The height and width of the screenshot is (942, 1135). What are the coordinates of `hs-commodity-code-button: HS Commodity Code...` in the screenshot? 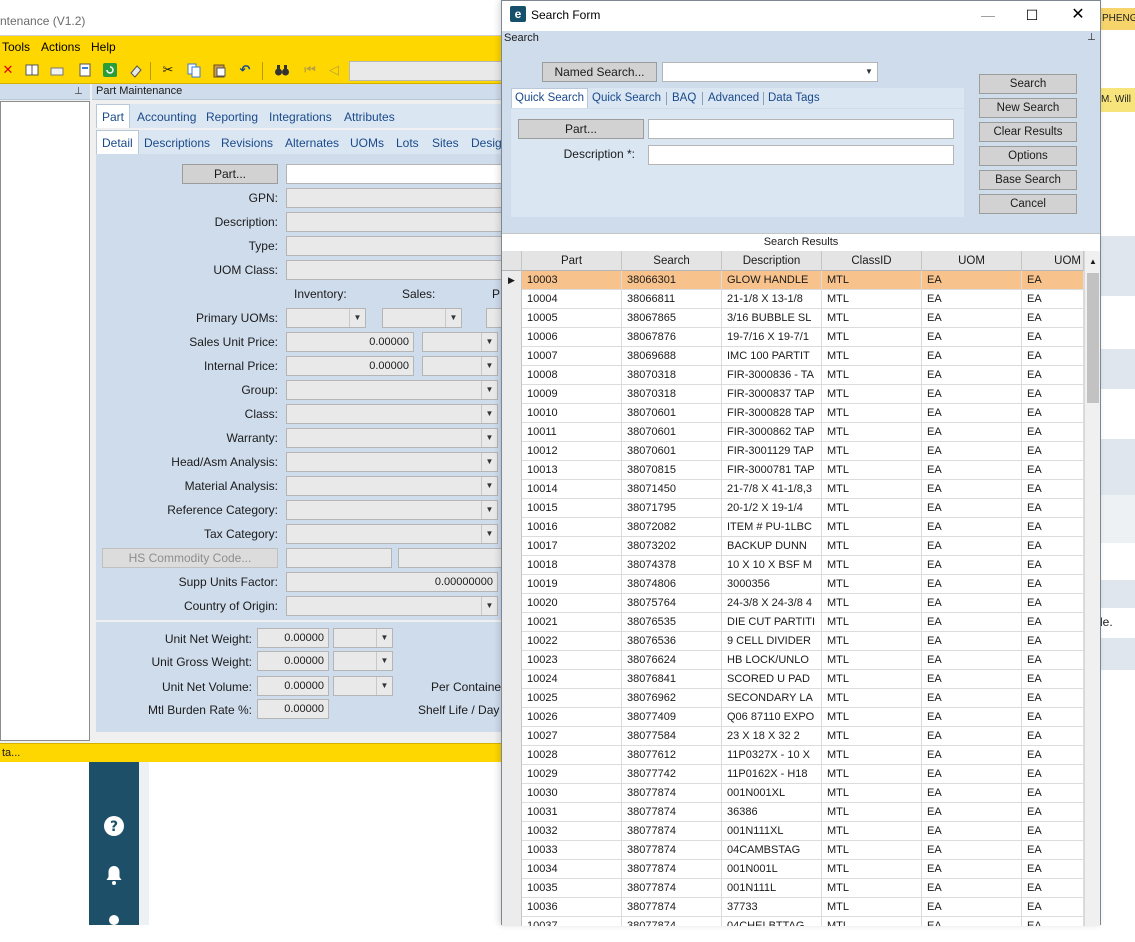 It's located at (190, 558).